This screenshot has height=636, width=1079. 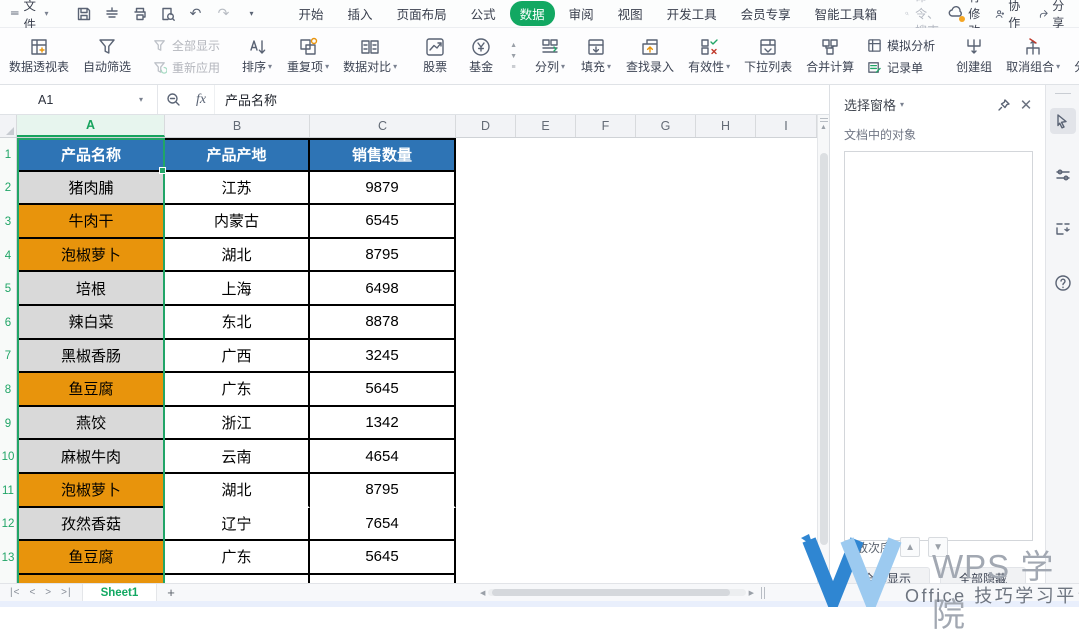 What do you see at coordinates (8, 390) in the screenshot?
I see `row-header: 8` at bounding box center [8, 390].